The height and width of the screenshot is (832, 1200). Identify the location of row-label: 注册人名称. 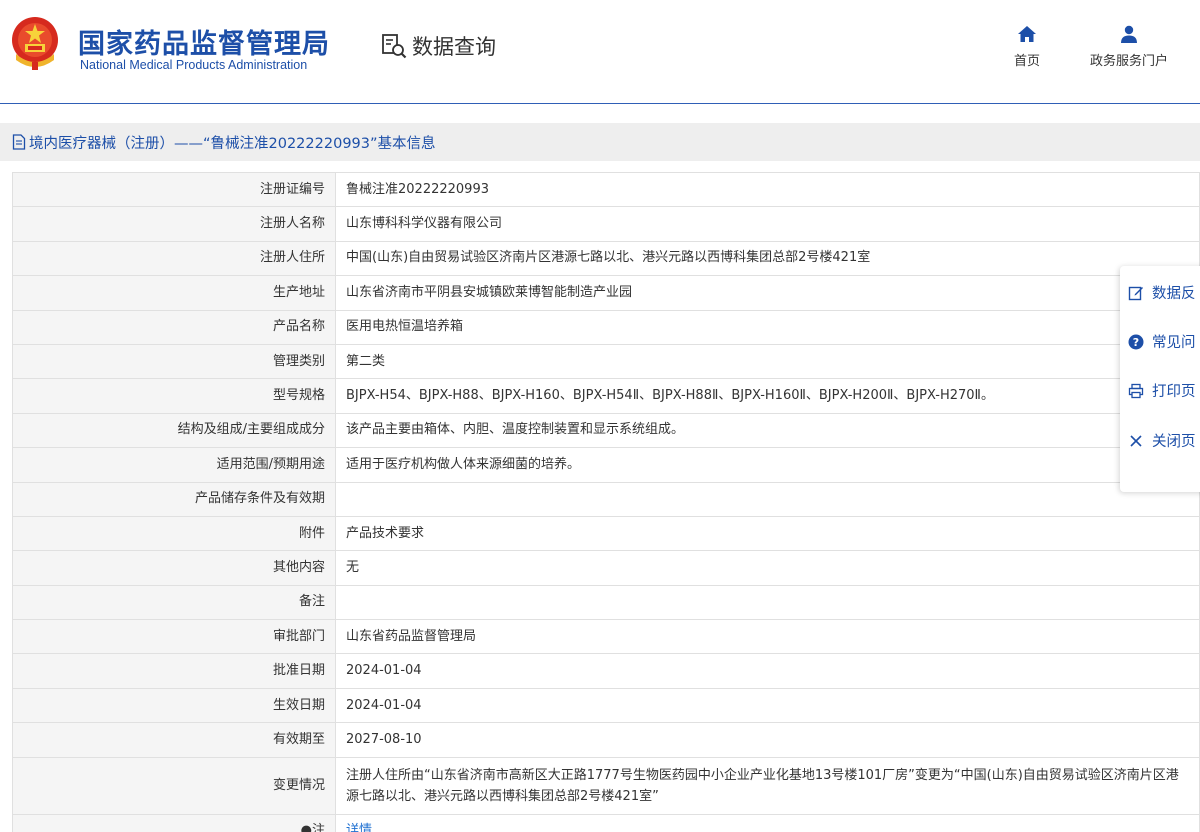
(174, 224).